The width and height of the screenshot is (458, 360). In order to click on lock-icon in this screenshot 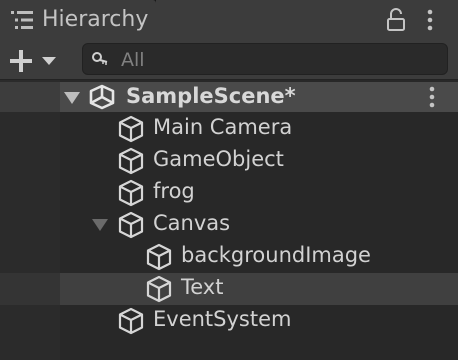, I will do `click(396, 20)`.